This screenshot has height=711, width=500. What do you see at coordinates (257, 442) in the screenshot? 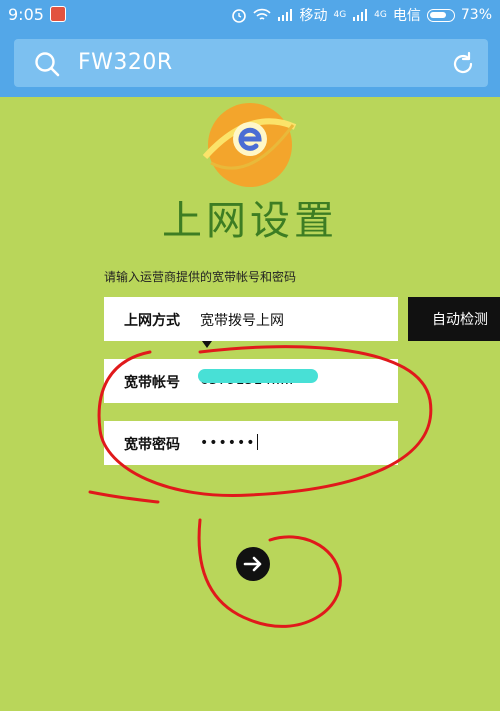
I see `text-cursor` at bounding box center [257, 442].